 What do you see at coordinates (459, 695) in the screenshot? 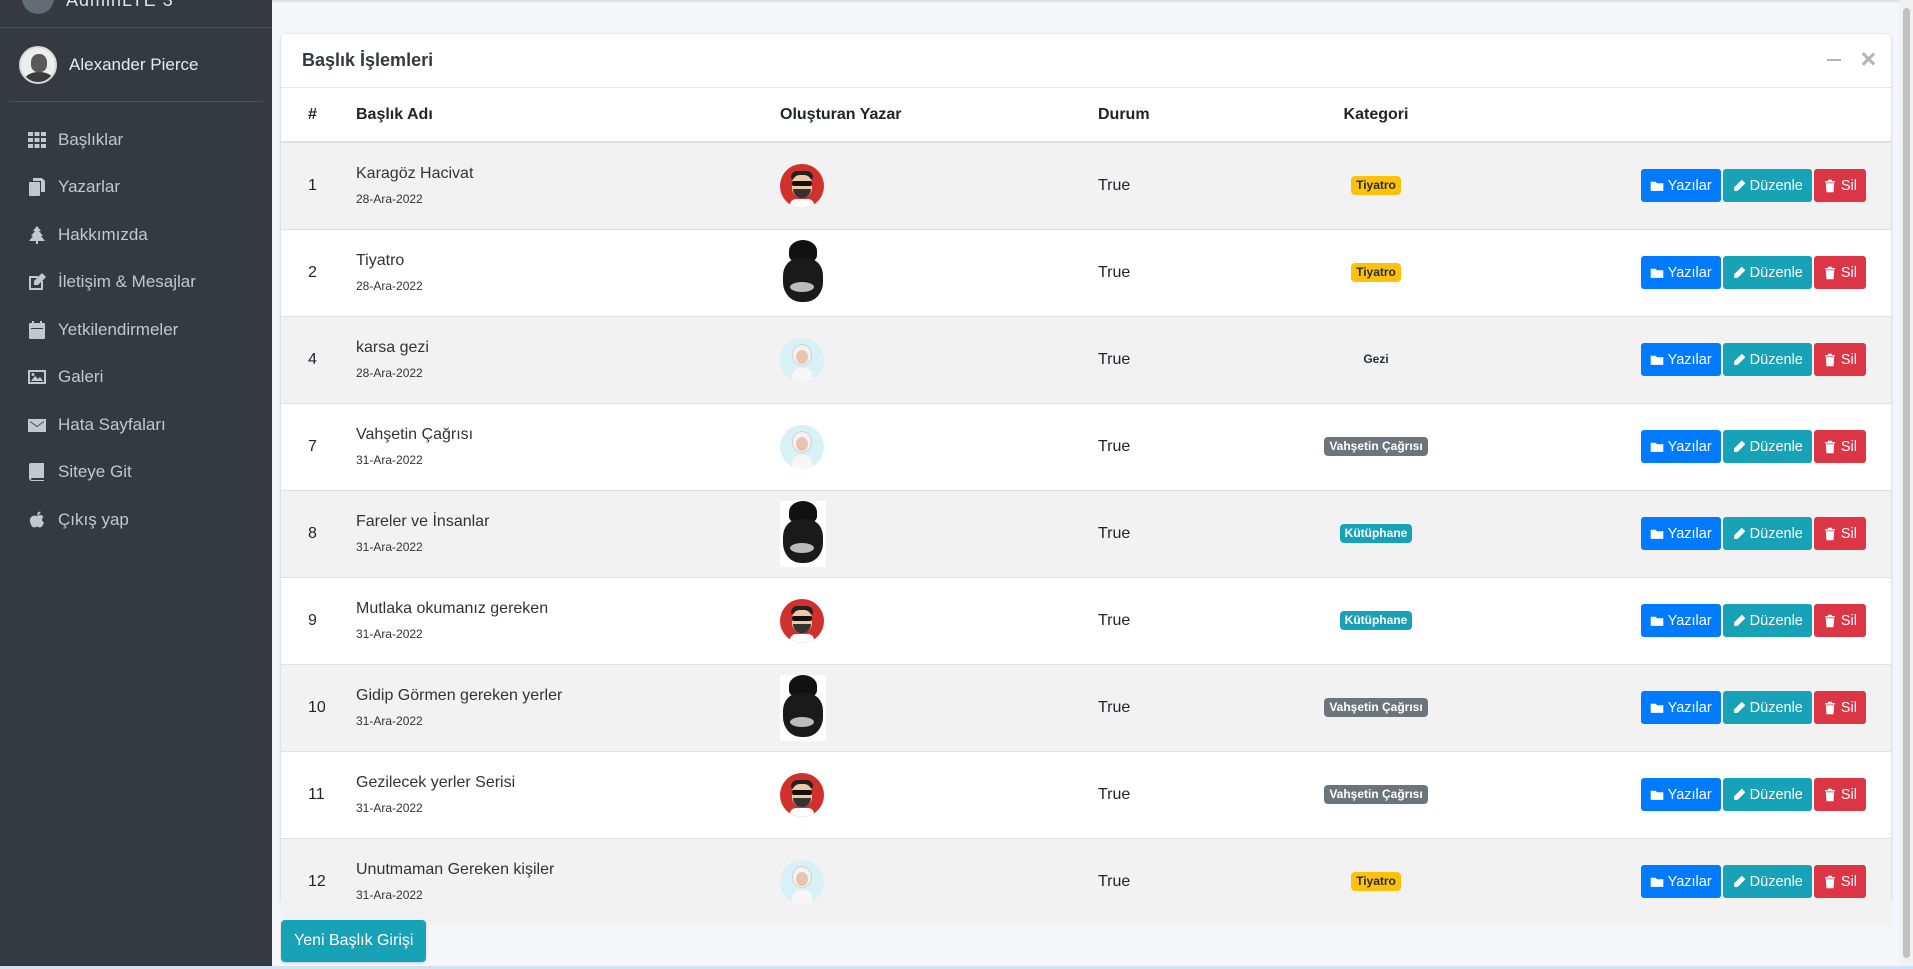
I see `row-title: Gidip Görmen gereken yerler` at bounding box center [459, 695].